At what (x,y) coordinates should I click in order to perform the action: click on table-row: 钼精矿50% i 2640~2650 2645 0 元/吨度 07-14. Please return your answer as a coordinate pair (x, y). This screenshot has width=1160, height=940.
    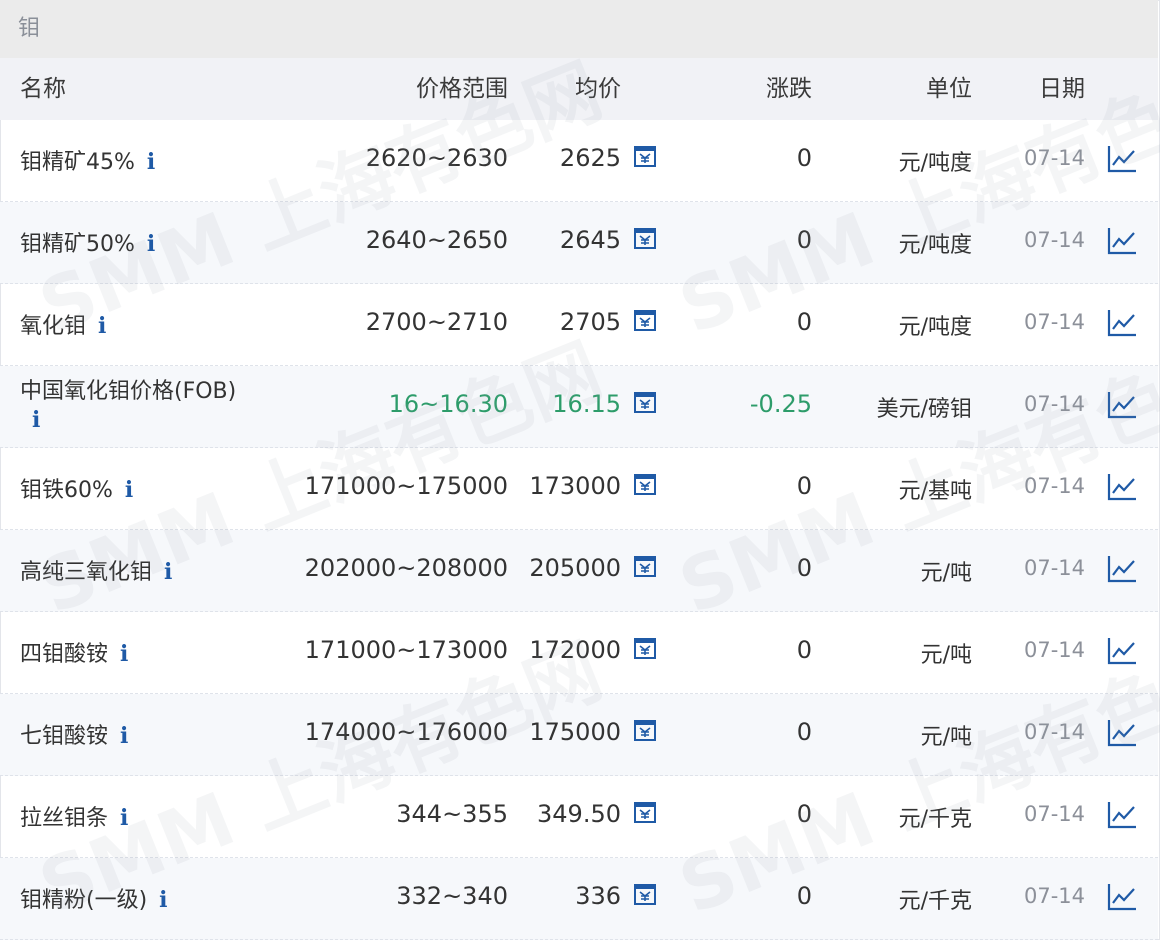
    Looking at the image, I should click on (579, 243).